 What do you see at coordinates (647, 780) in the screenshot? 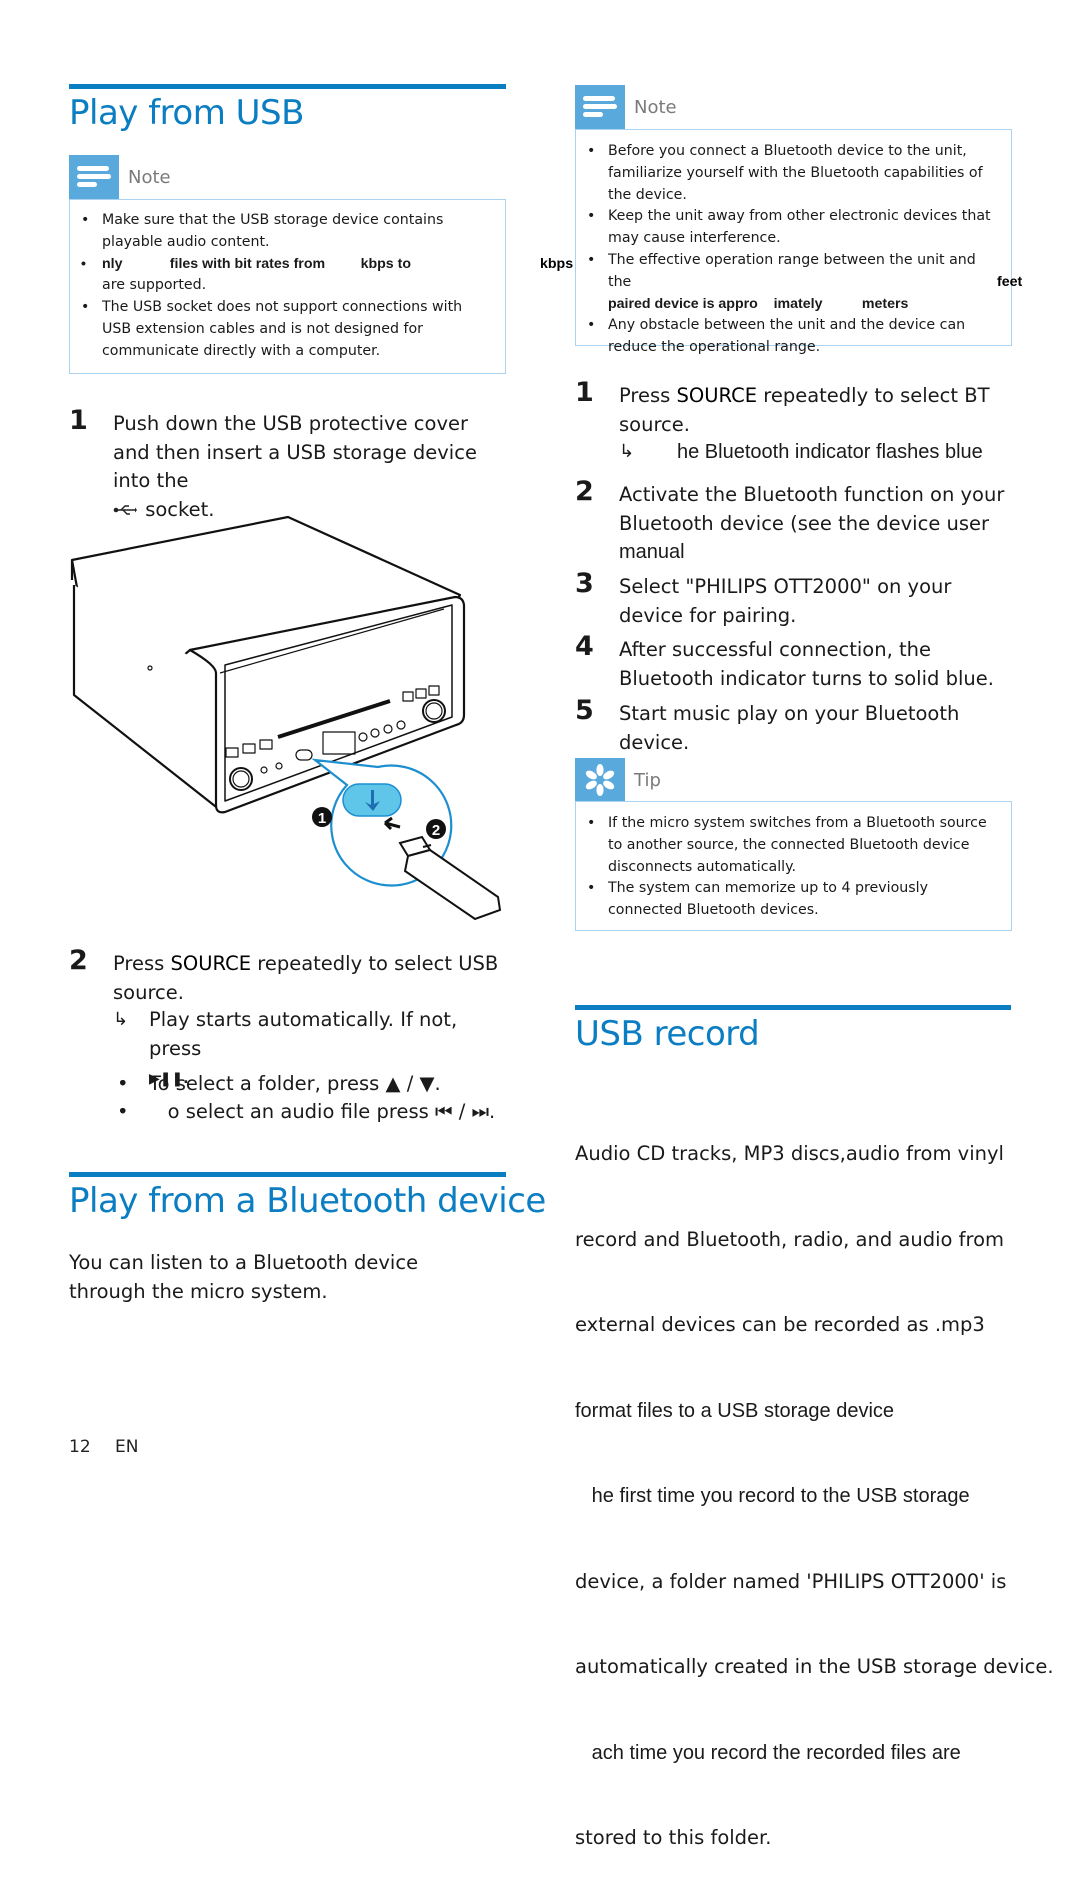
I see `tip-label: Tip` at bounding box center [647, 780].